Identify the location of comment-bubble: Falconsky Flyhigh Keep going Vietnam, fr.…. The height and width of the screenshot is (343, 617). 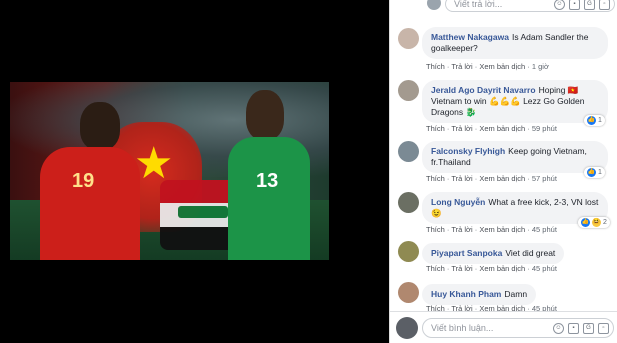
(515, 157).